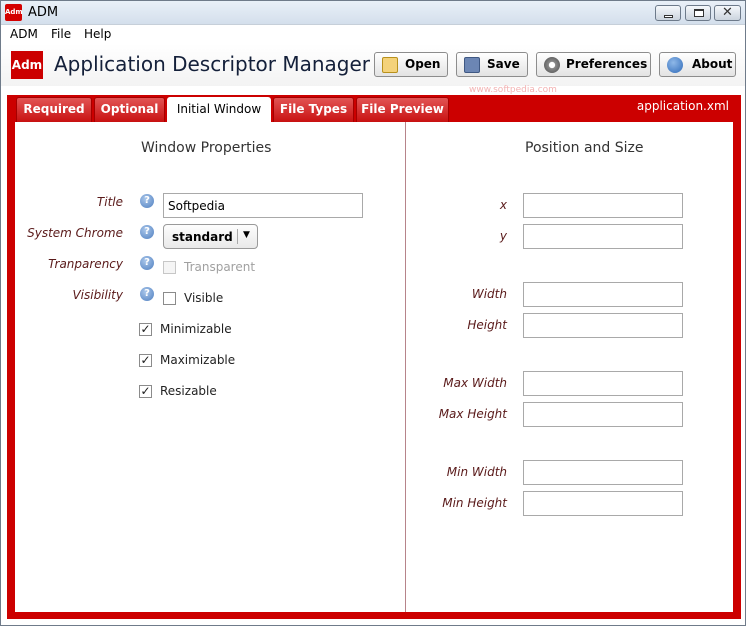  Describe the element at coordinates (584, 148) in the screenshot. I see `position-size-heading: Position and Size` at that location.